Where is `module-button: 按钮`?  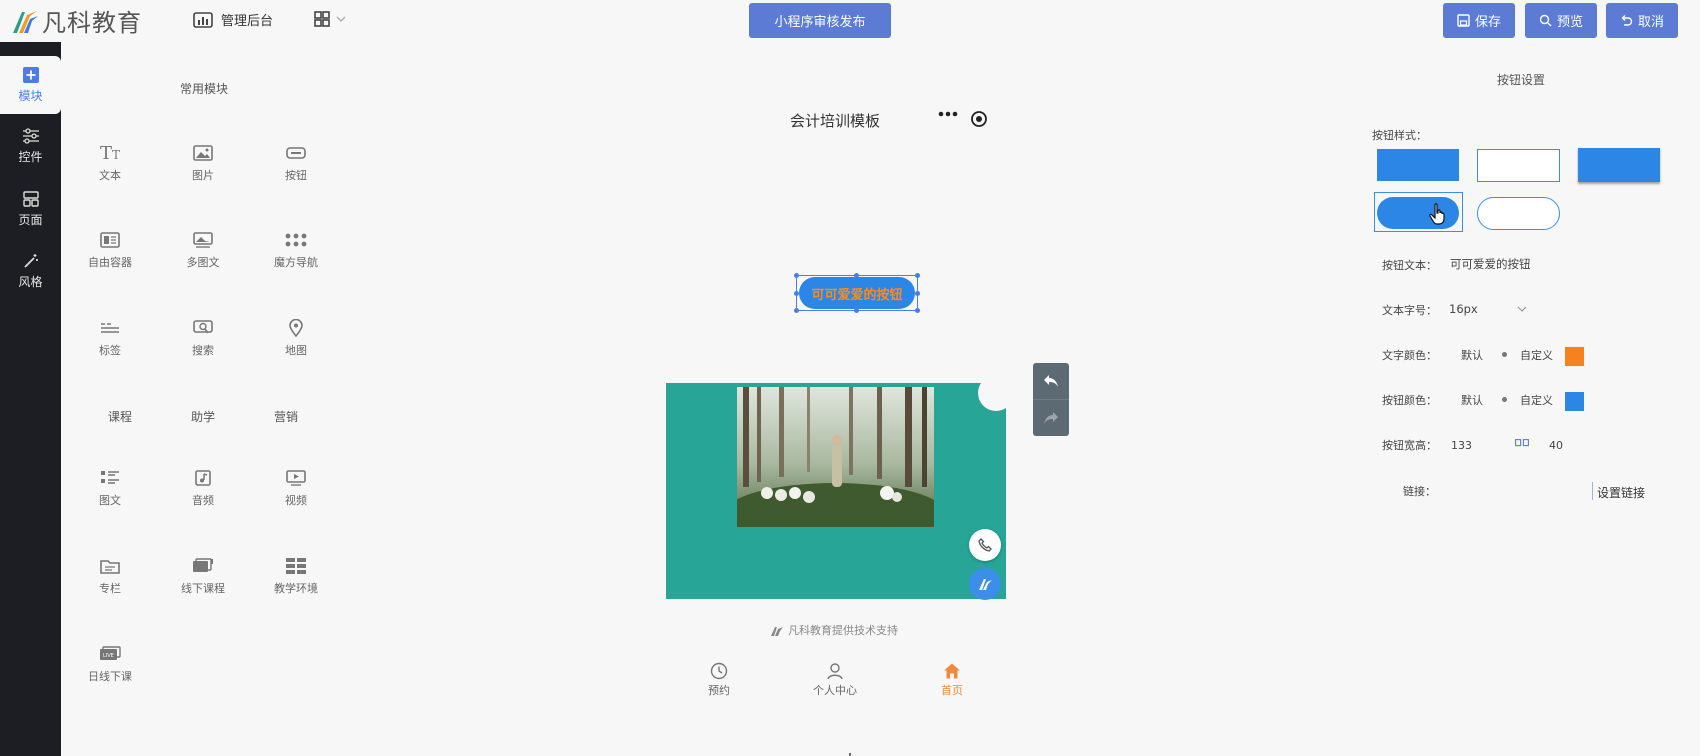
module-button: 按钮 is located at coordinates (296, 162).